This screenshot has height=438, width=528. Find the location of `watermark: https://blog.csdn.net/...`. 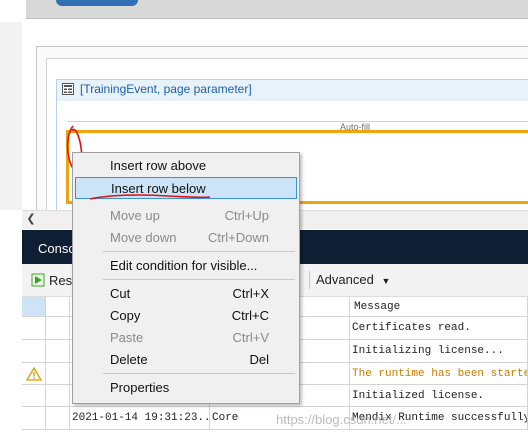

watermark: https://blog.csdn.net/... is located at coordinates (341, 419).